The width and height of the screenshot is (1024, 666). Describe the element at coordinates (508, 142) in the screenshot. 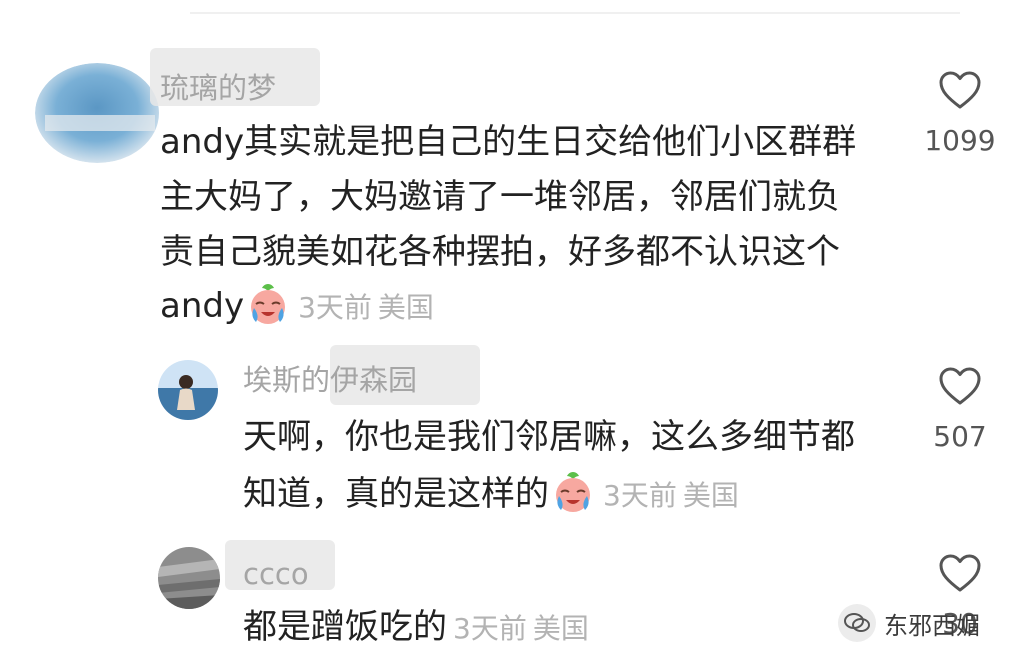

I see `comment-line: andy其实就是把自己的生日交给他们小区群群` at that location.